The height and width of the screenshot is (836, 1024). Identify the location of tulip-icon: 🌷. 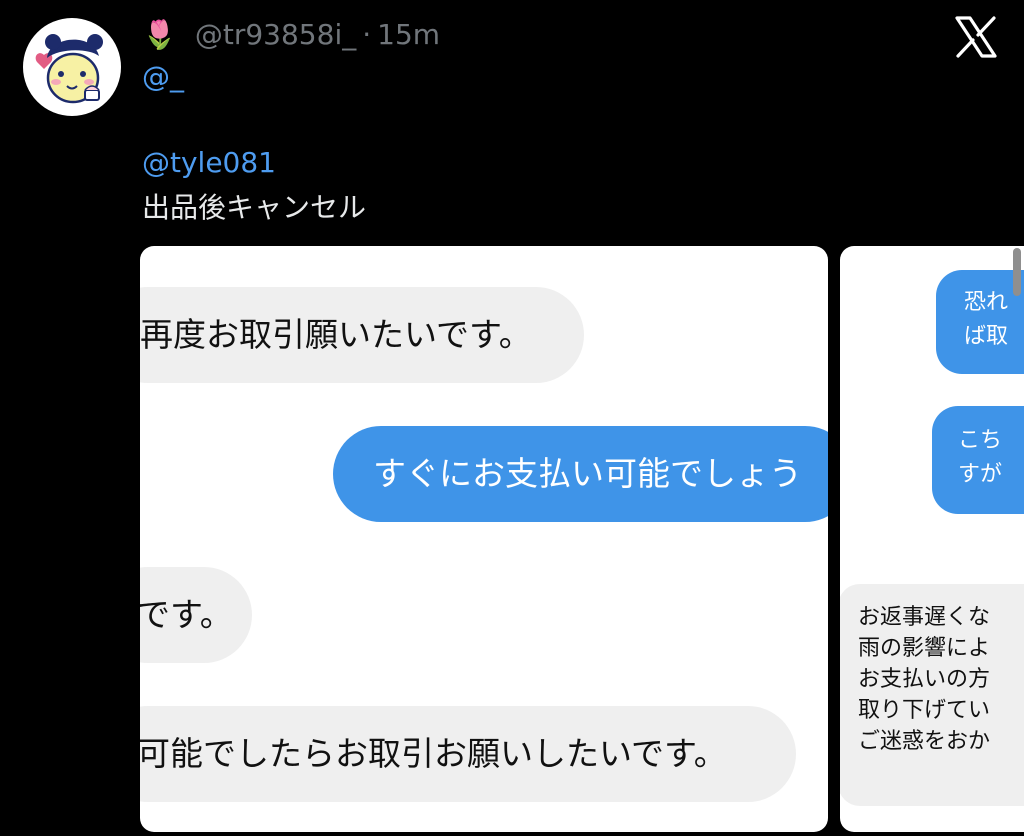
(159, 34).